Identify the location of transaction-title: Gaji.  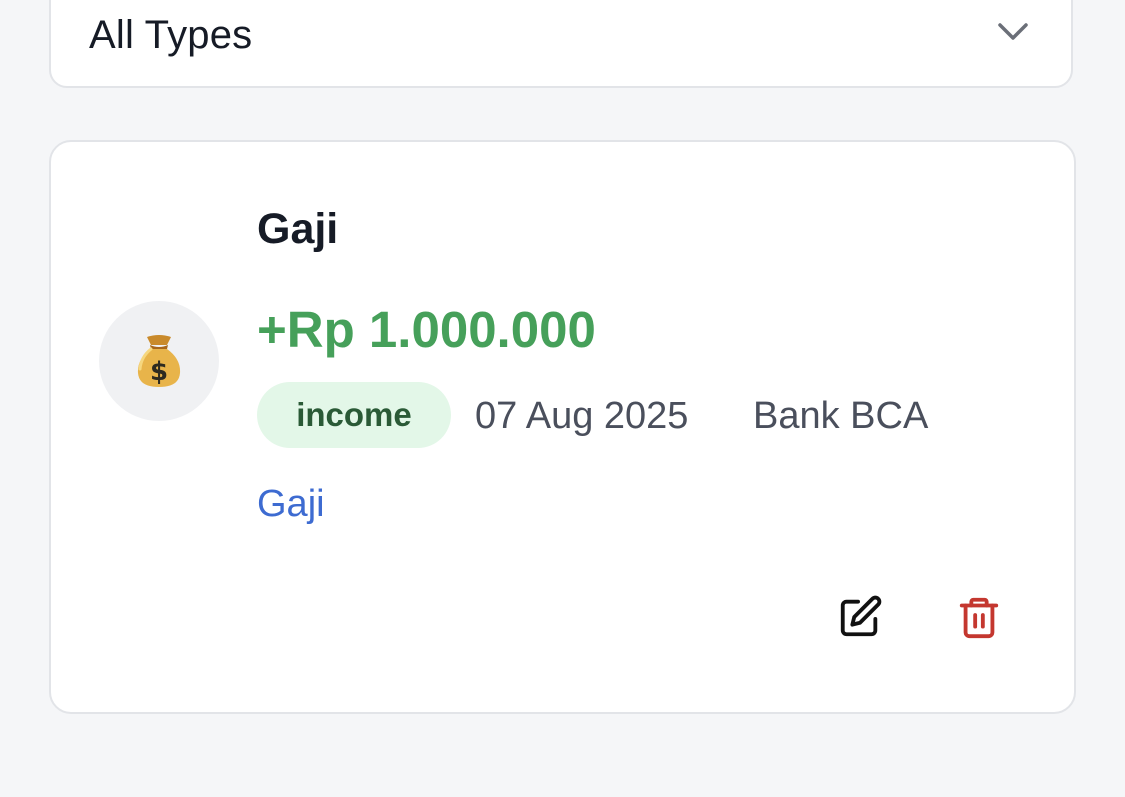
(298, 229).